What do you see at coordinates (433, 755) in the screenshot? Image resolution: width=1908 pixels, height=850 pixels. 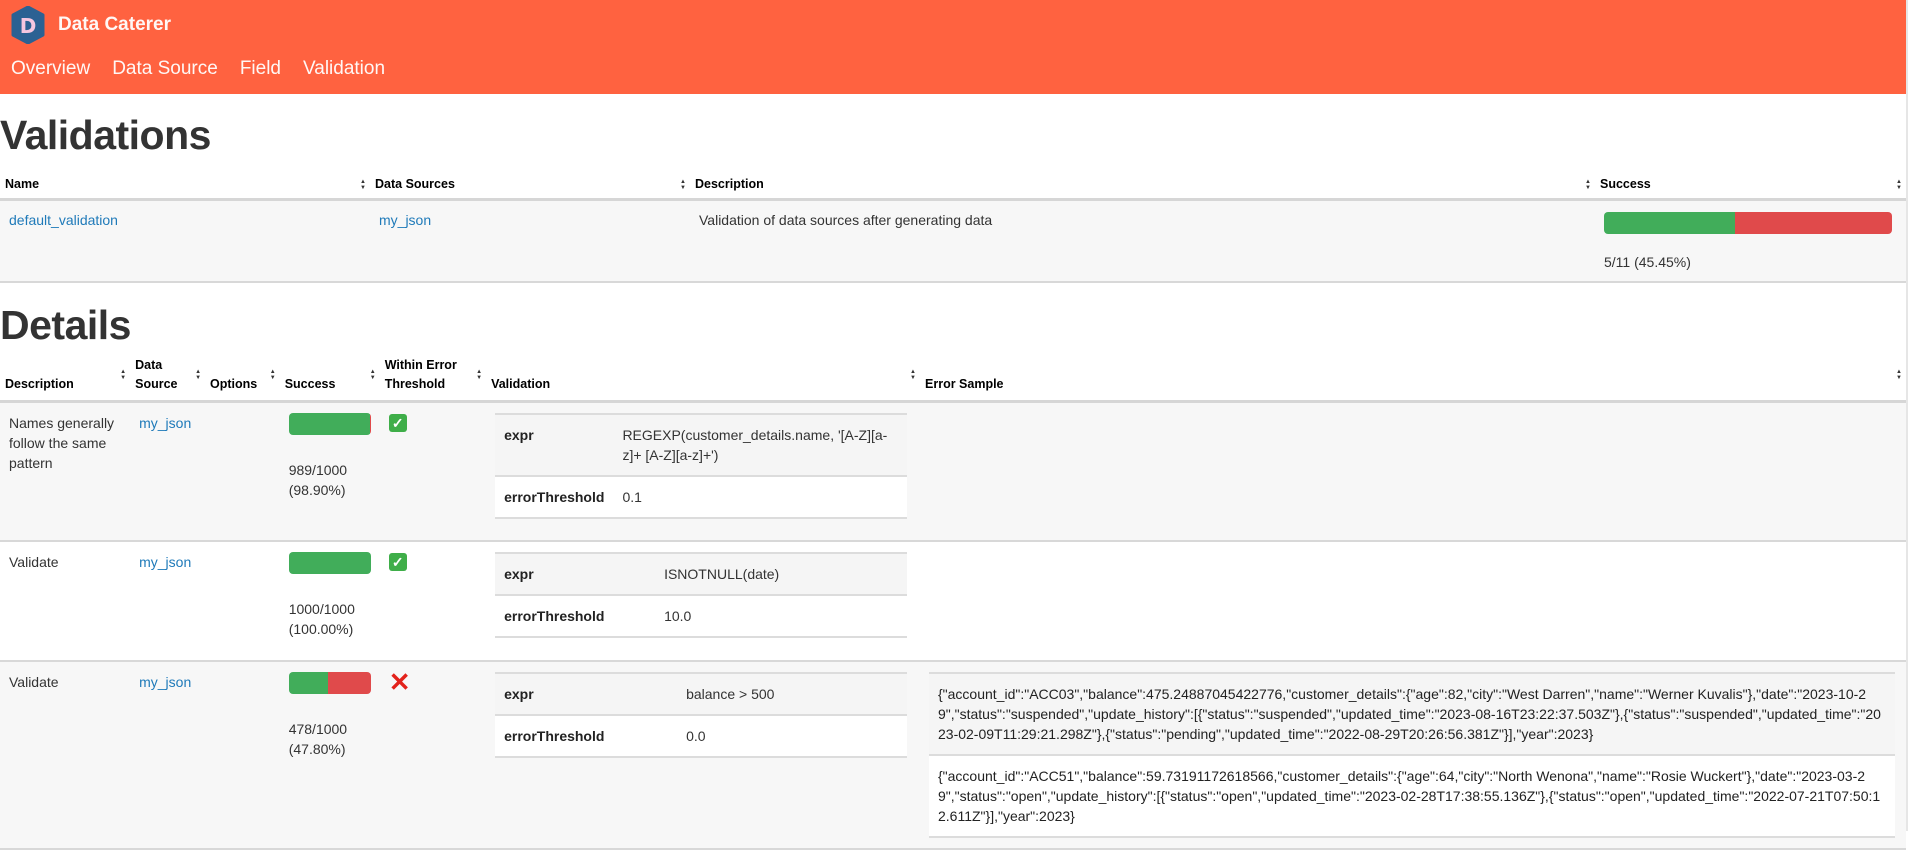 I see `within-threshold-cell: ✕` at bounding box center [433, 755].